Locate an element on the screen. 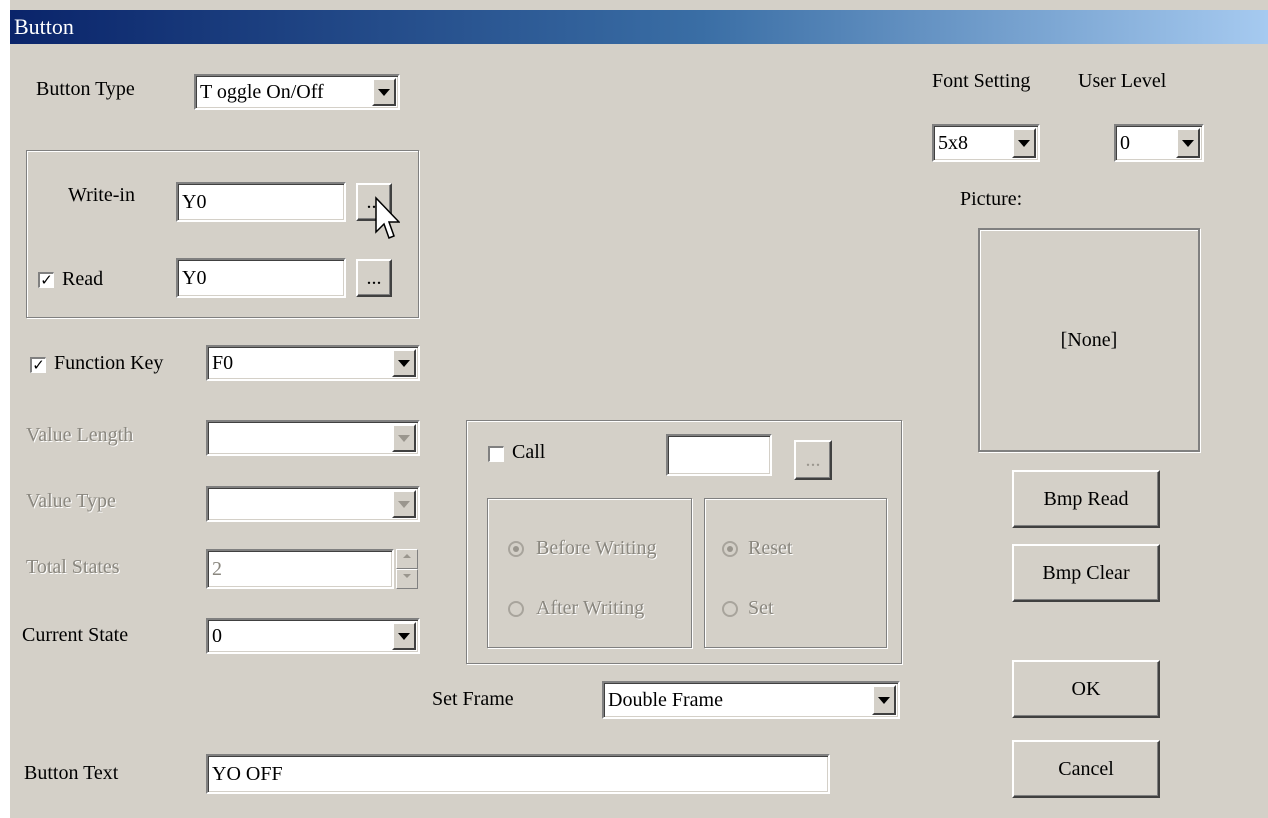  button-type-label: Button Type is located at coordinates (85, 89).